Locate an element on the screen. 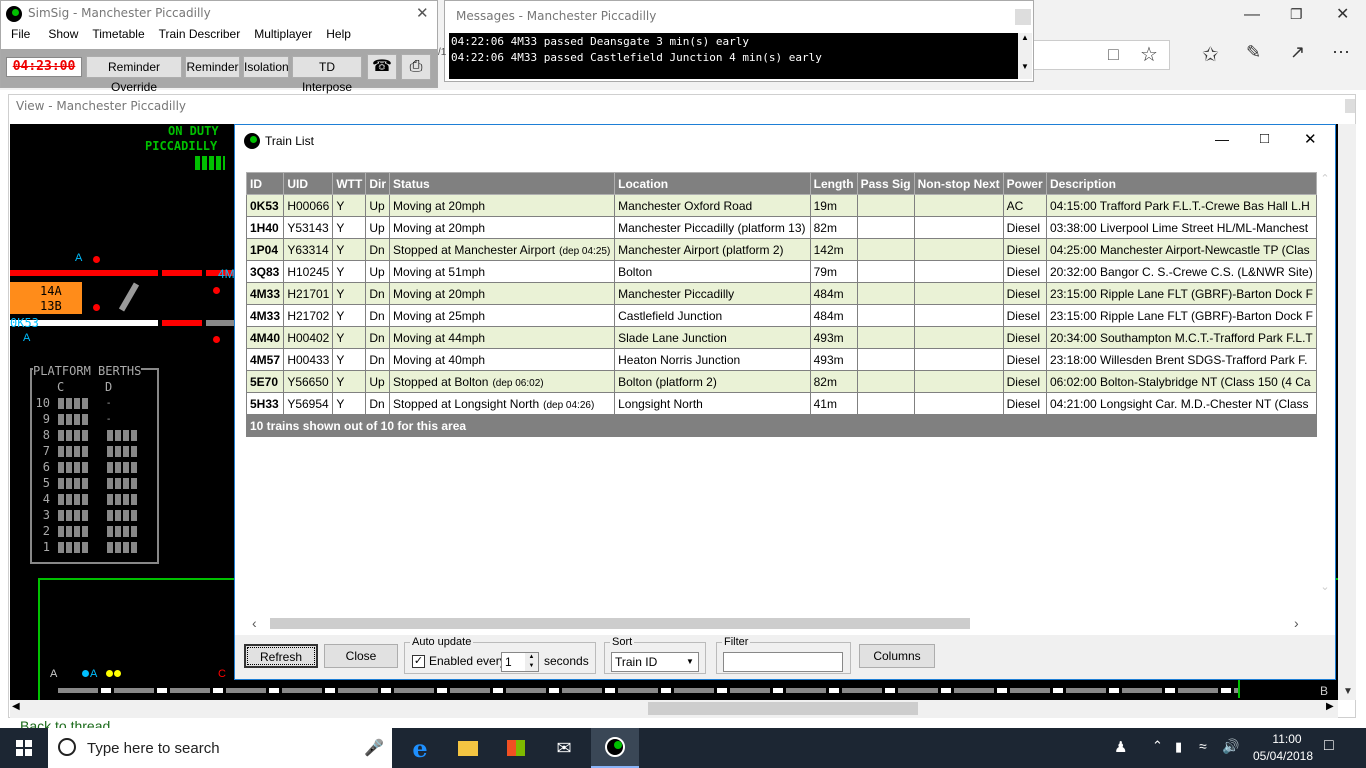 The height and width of the screenshot is (768, 1366). scroll-down-icon: ▼ is located at coordinates (1025, 66).